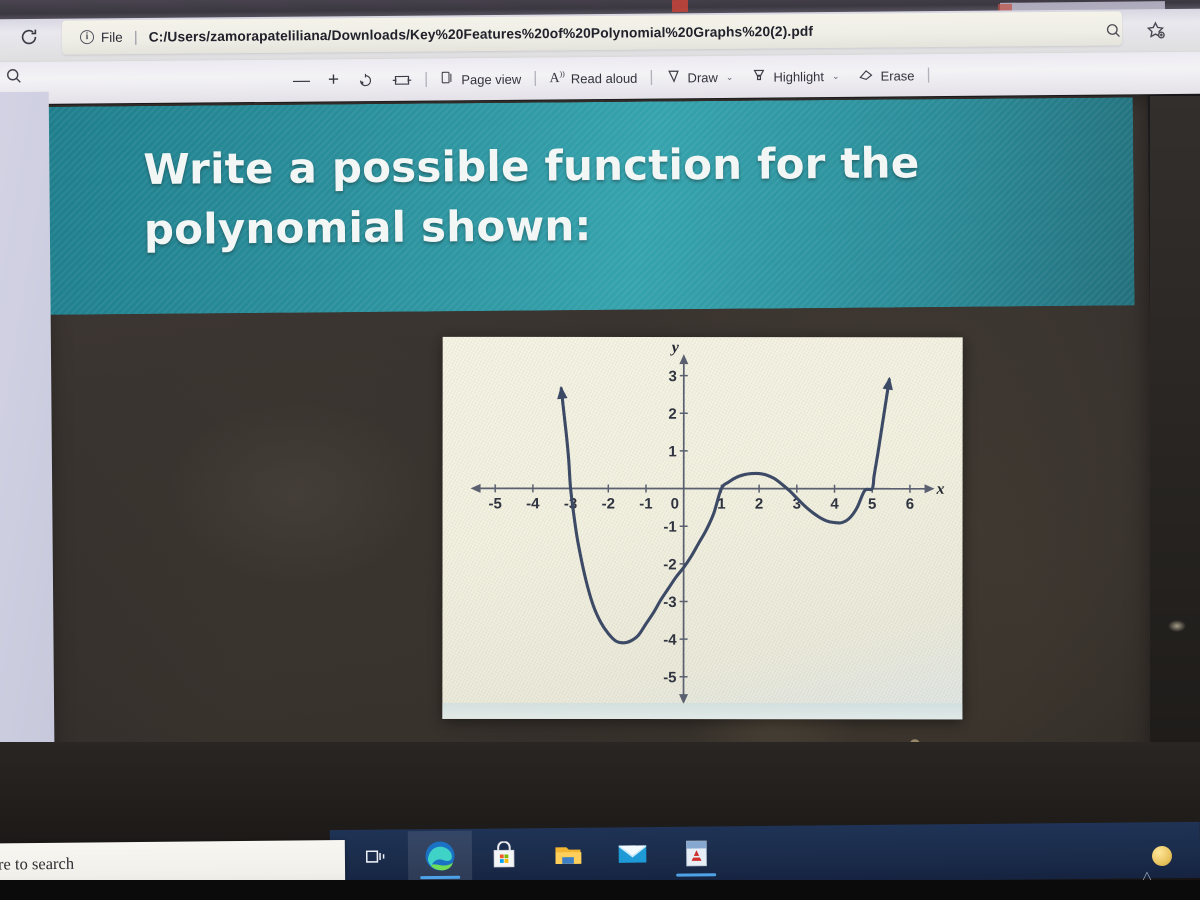  I want to click on erase-label: Erase, so click(897, 75).